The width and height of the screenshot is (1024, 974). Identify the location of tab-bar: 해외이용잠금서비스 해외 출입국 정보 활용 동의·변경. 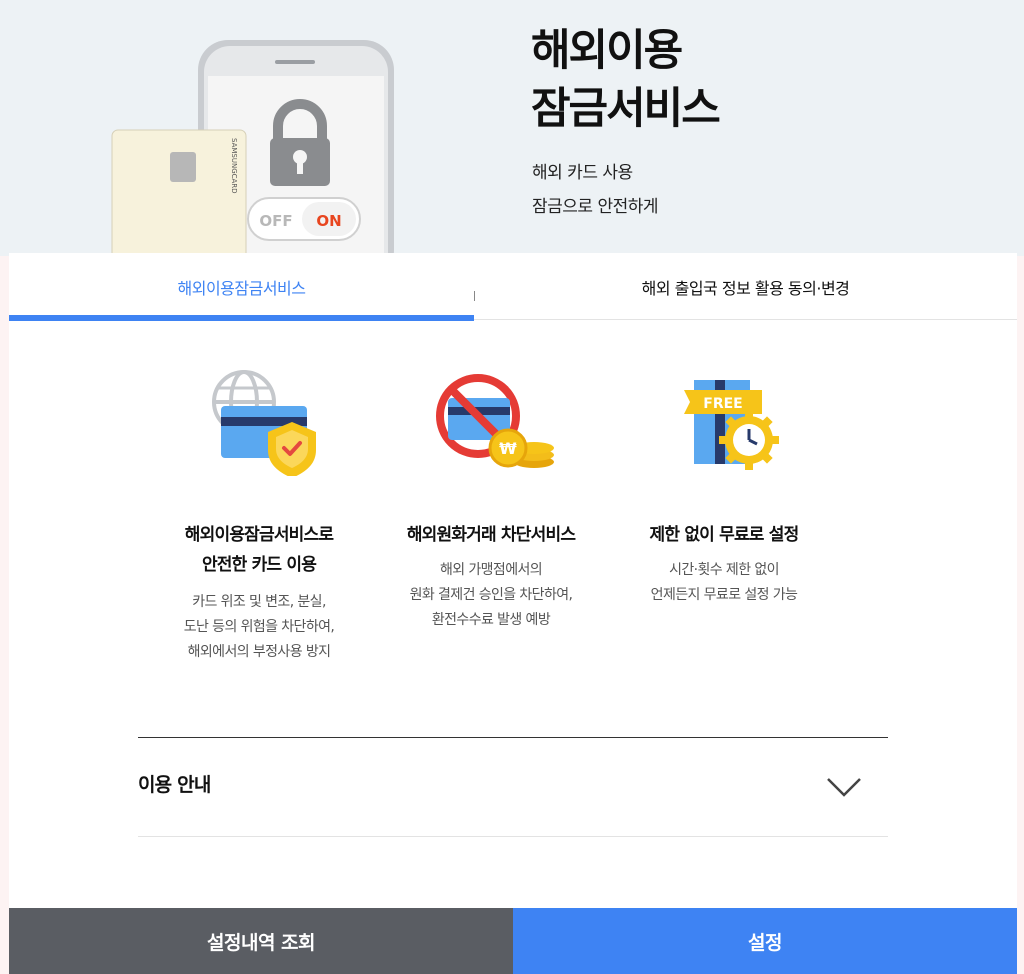
(513, 287).